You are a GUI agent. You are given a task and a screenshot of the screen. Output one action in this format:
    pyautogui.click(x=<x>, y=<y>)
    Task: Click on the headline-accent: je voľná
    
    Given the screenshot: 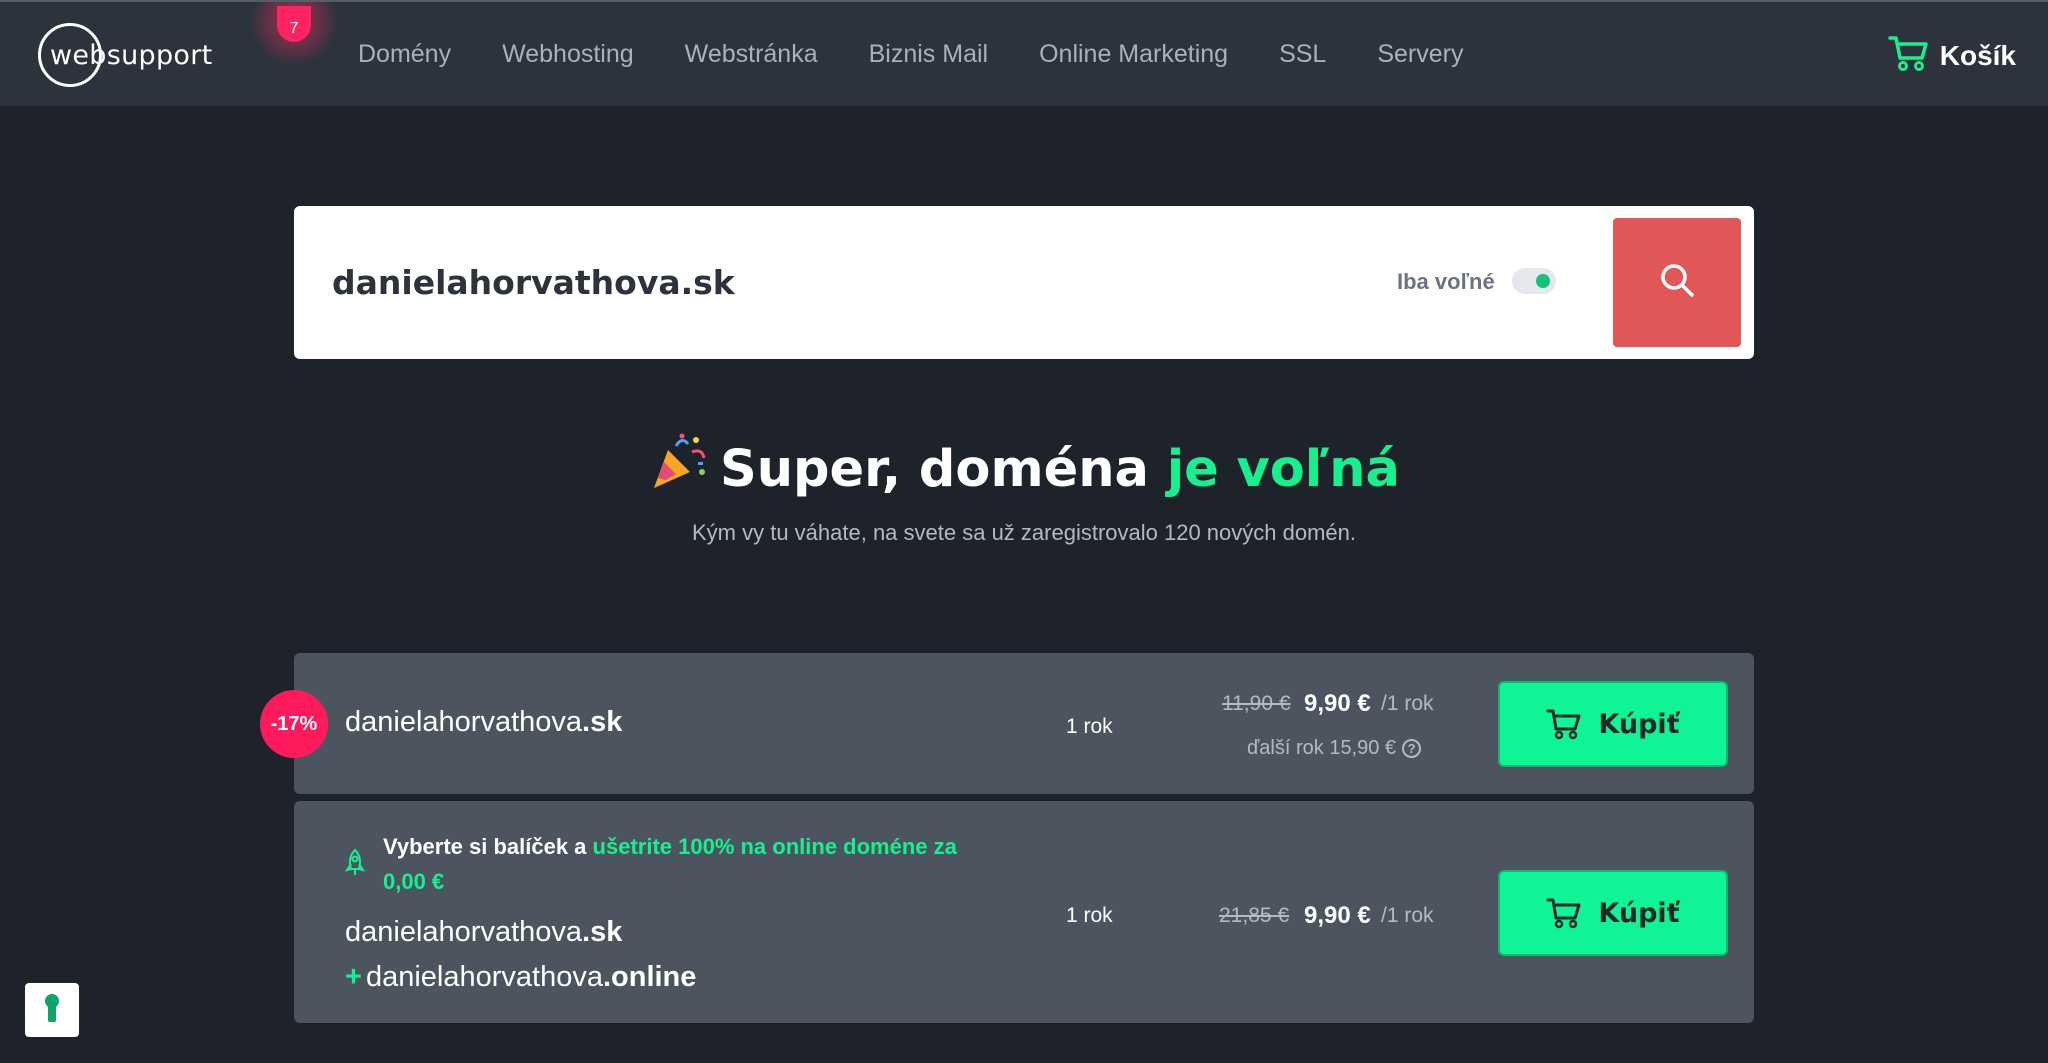 What is the action you would take?
    pyautogui.click(x=1283, y=469)
    